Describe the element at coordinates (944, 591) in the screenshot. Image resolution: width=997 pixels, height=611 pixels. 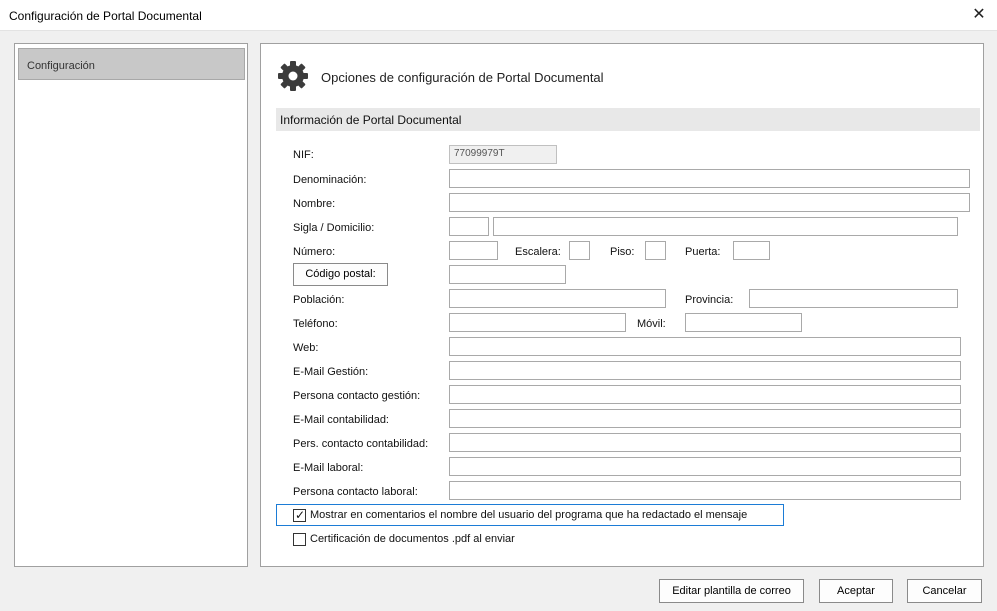
I see `cancelar-button: Cancelar` at that location.